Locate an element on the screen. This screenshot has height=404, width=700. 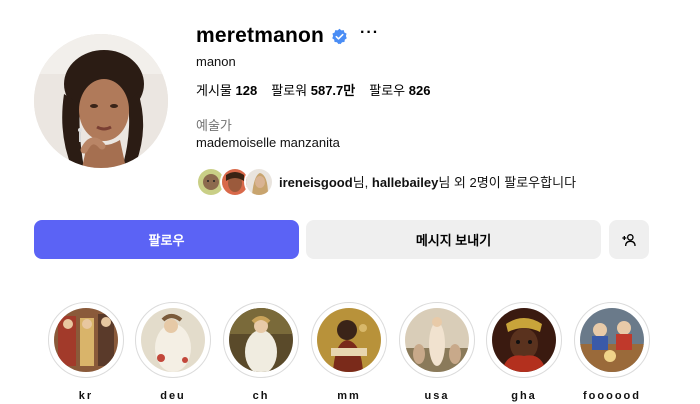
highlight-label: ch is located at coordinates (261, 396).